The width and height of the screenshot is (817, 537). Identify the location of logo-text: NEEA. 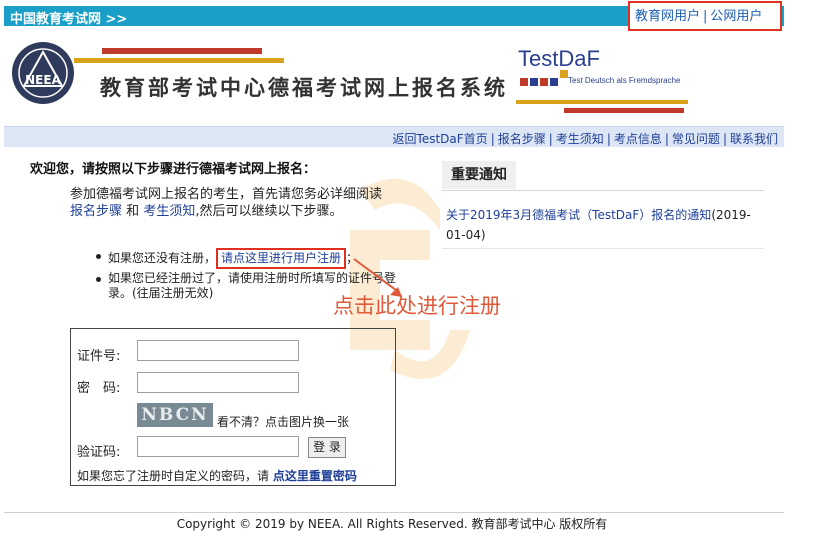
(43, 80).